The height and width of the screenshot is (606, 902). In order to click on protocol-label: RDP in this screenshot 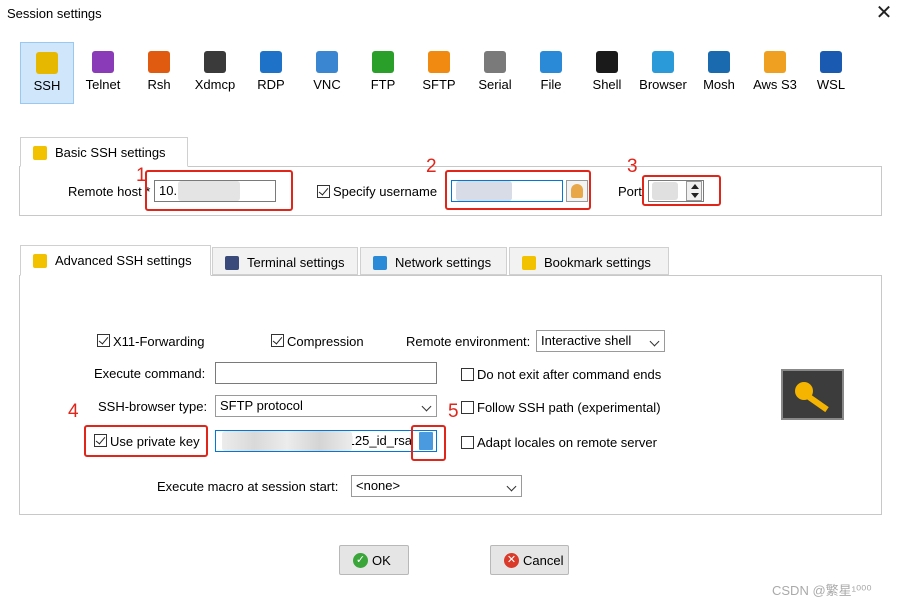, I will do `click(271, 84)`.